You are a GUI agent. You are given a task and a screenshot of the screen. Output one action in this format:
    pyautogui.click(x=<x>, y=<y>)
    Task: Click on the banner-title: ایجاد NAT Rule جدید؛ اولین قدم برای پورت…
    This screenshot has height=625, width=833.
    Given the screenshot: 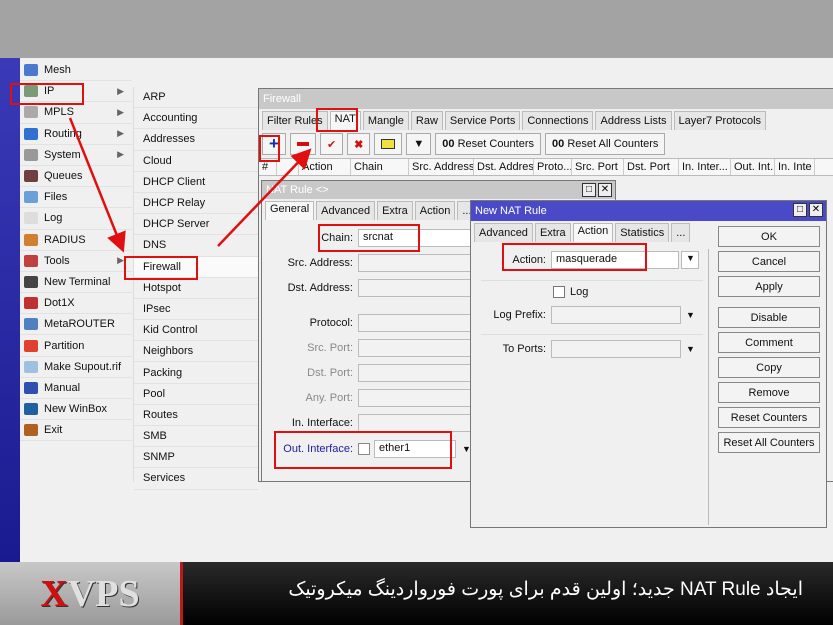 What is the action you would take?
    pyautogui.click(x=545, y=589)
    